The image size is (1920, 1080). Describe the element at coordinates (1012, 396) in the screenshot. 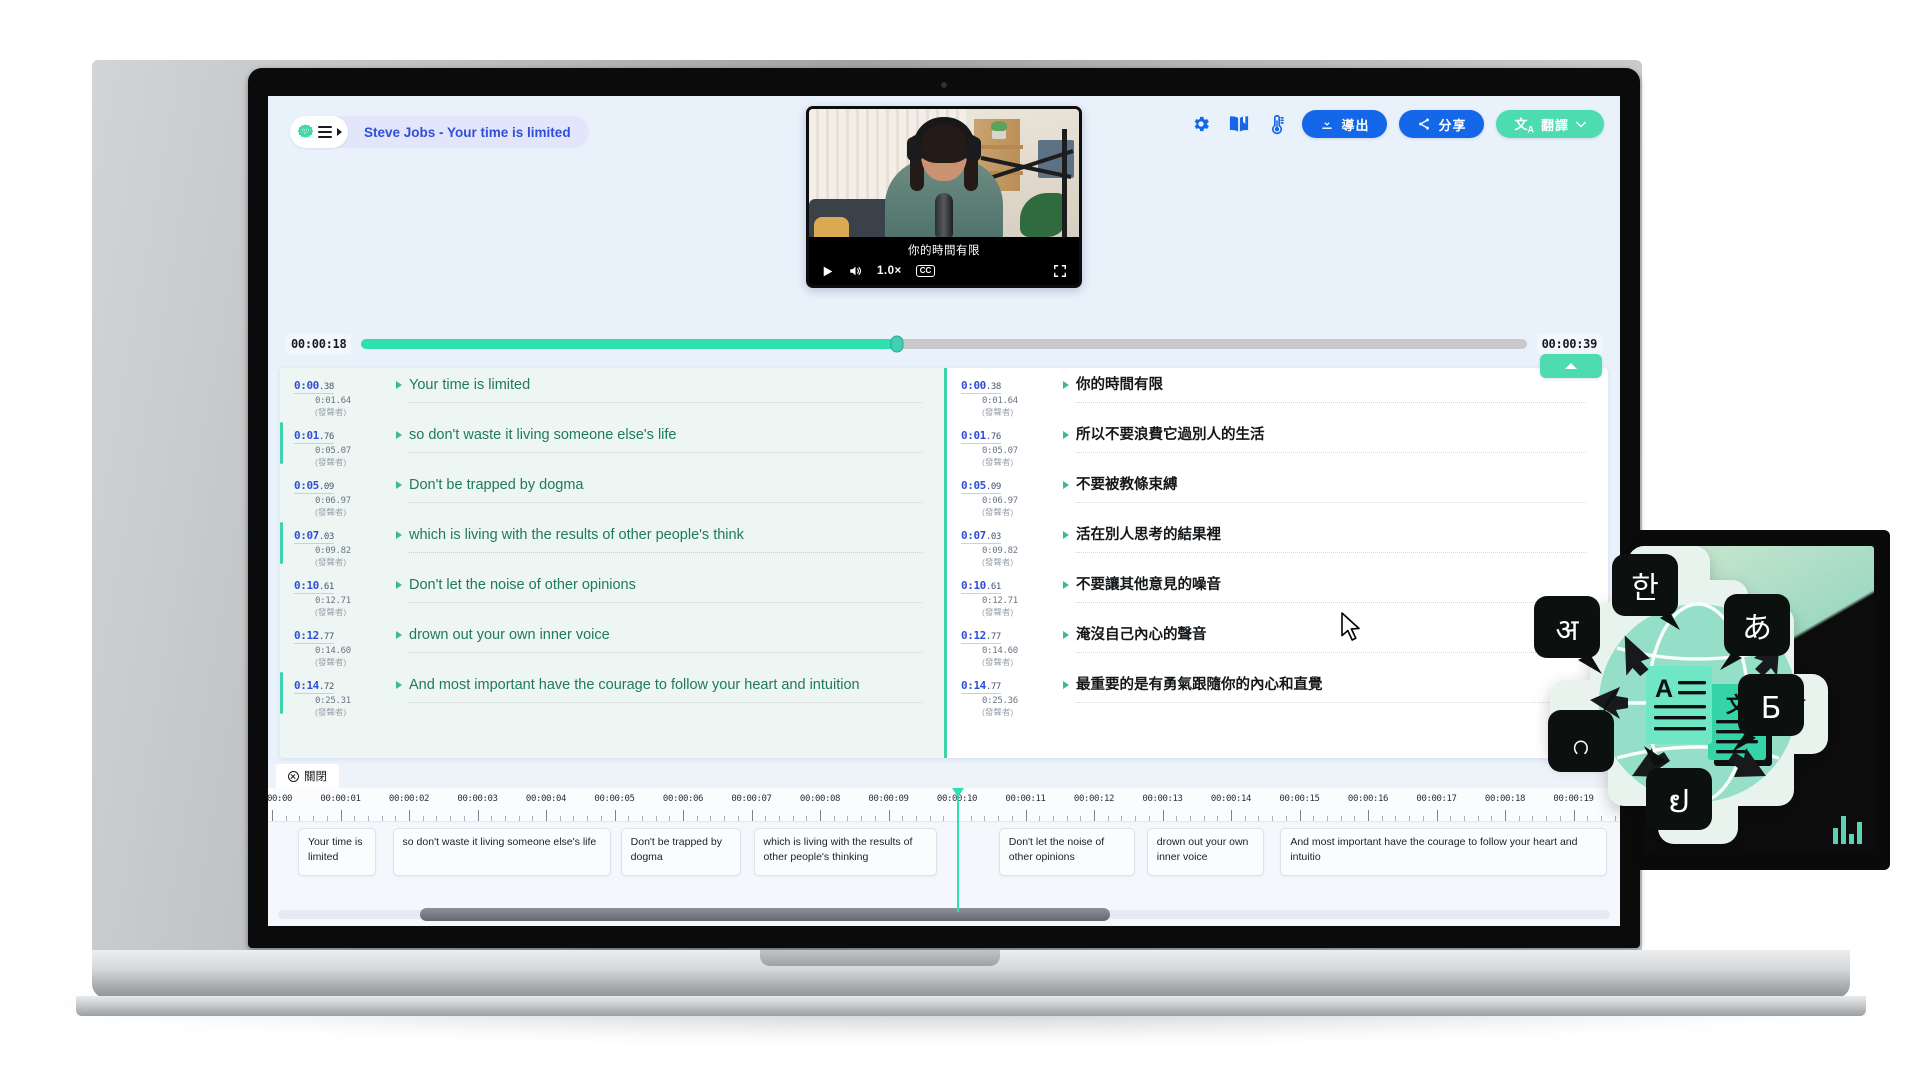

I see `segment-timestamps: 0:00.38 0:01.64 (發聲者)` at that location.